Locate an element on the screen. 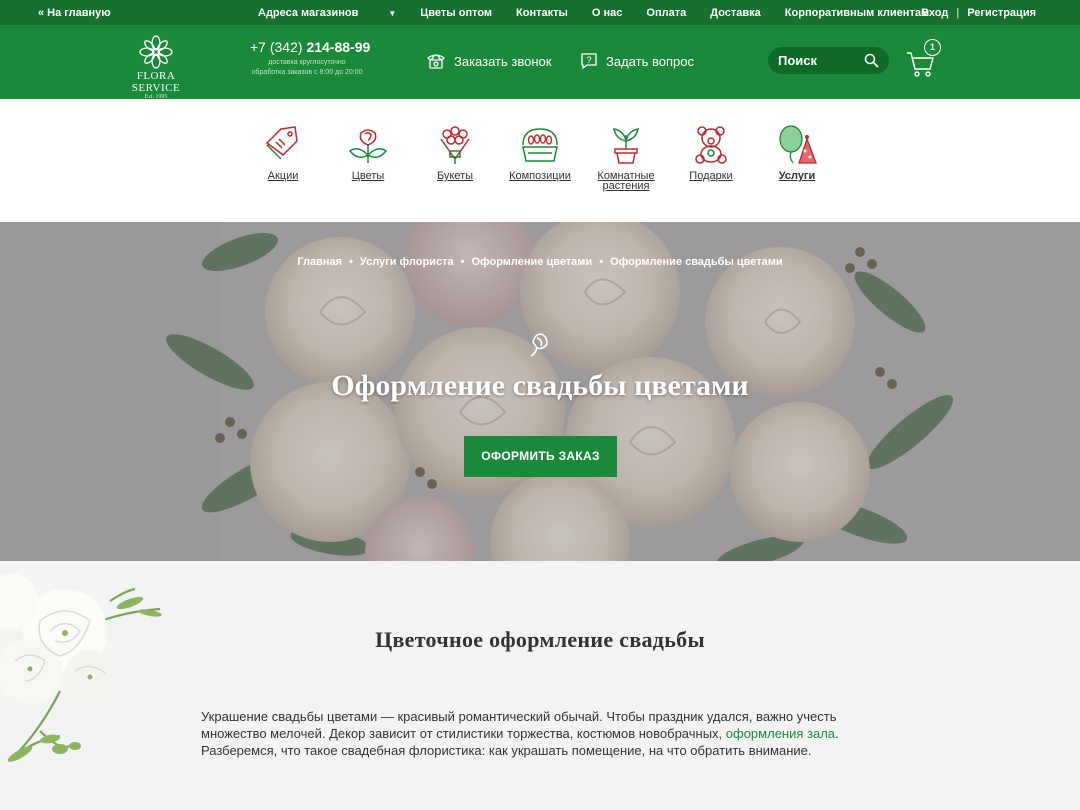 Image resolution: width=1080 pixels, height=810 pixels. nav-delivery: Доставка is located at coordinates (735, 13).